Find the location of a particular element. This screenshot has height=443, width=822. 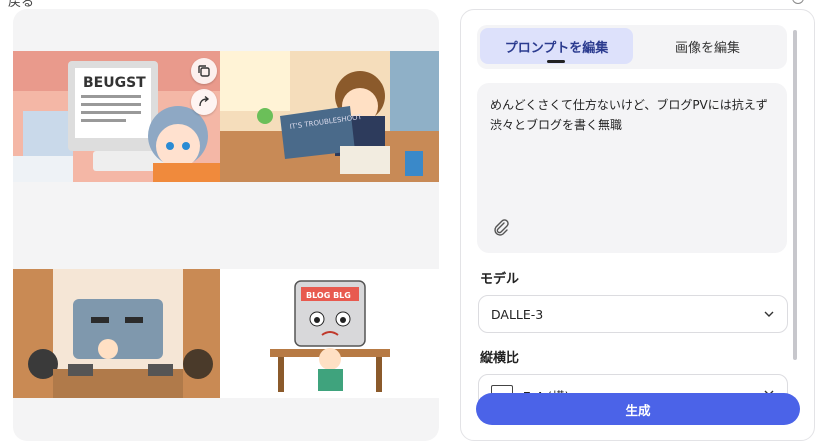

image-2-art: IT'S TROUBLESHOOT is located at coordinates (329, 116).